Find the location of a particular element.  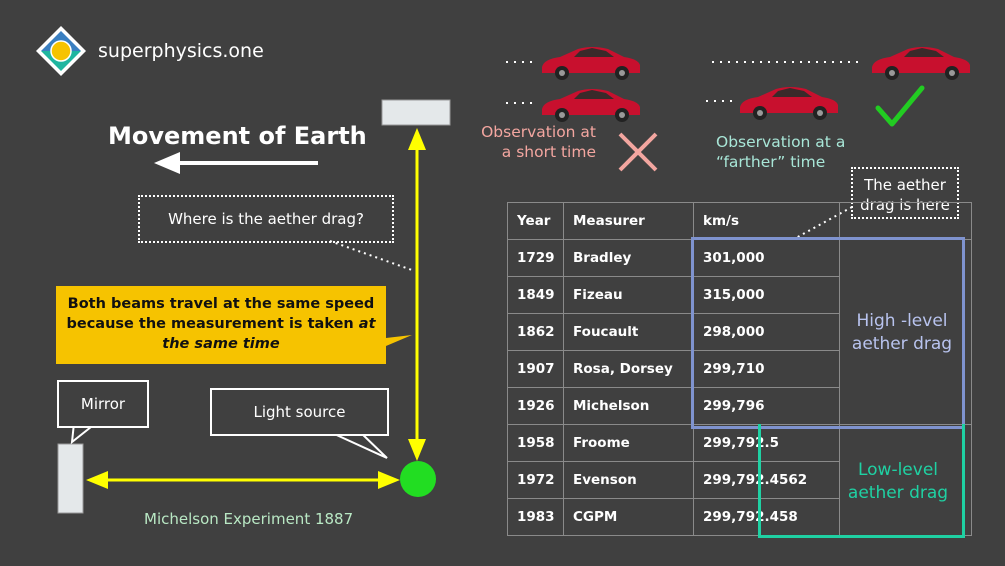

mirror-label: Mirror is located at coordinates (103, 404).